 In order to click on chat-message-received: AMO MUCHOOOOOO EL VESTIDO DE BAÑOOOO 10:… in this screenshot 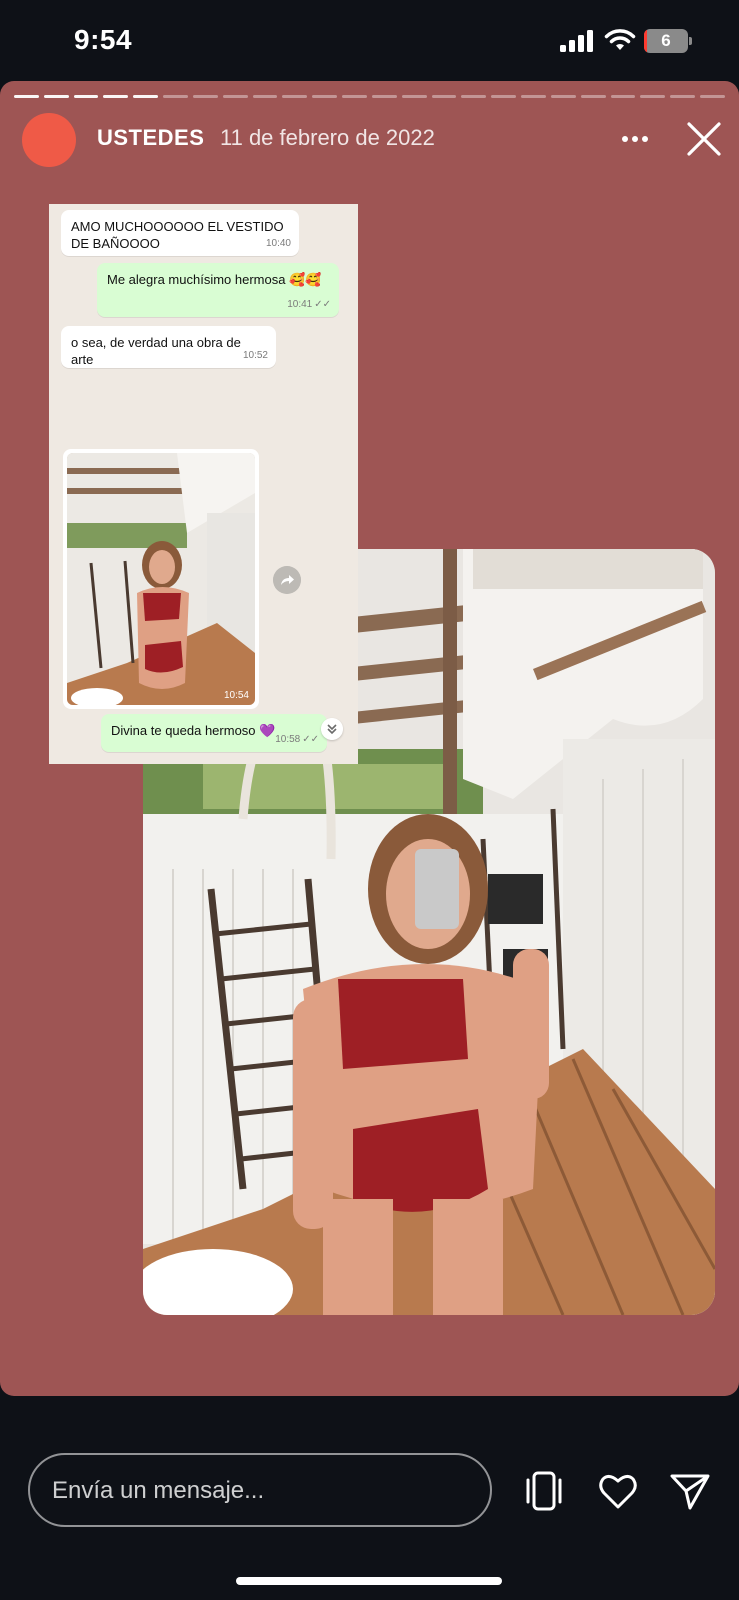, I will do `click(180, 233)`.